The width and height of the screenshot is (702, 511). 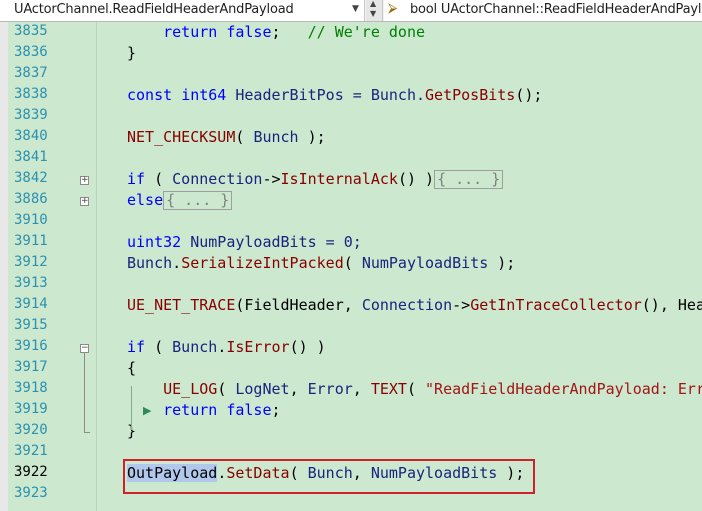 What do you see at coordinates (351, 431) in the screenshot?
I see `code-line: 3920}` at bounding box center [351, 431].